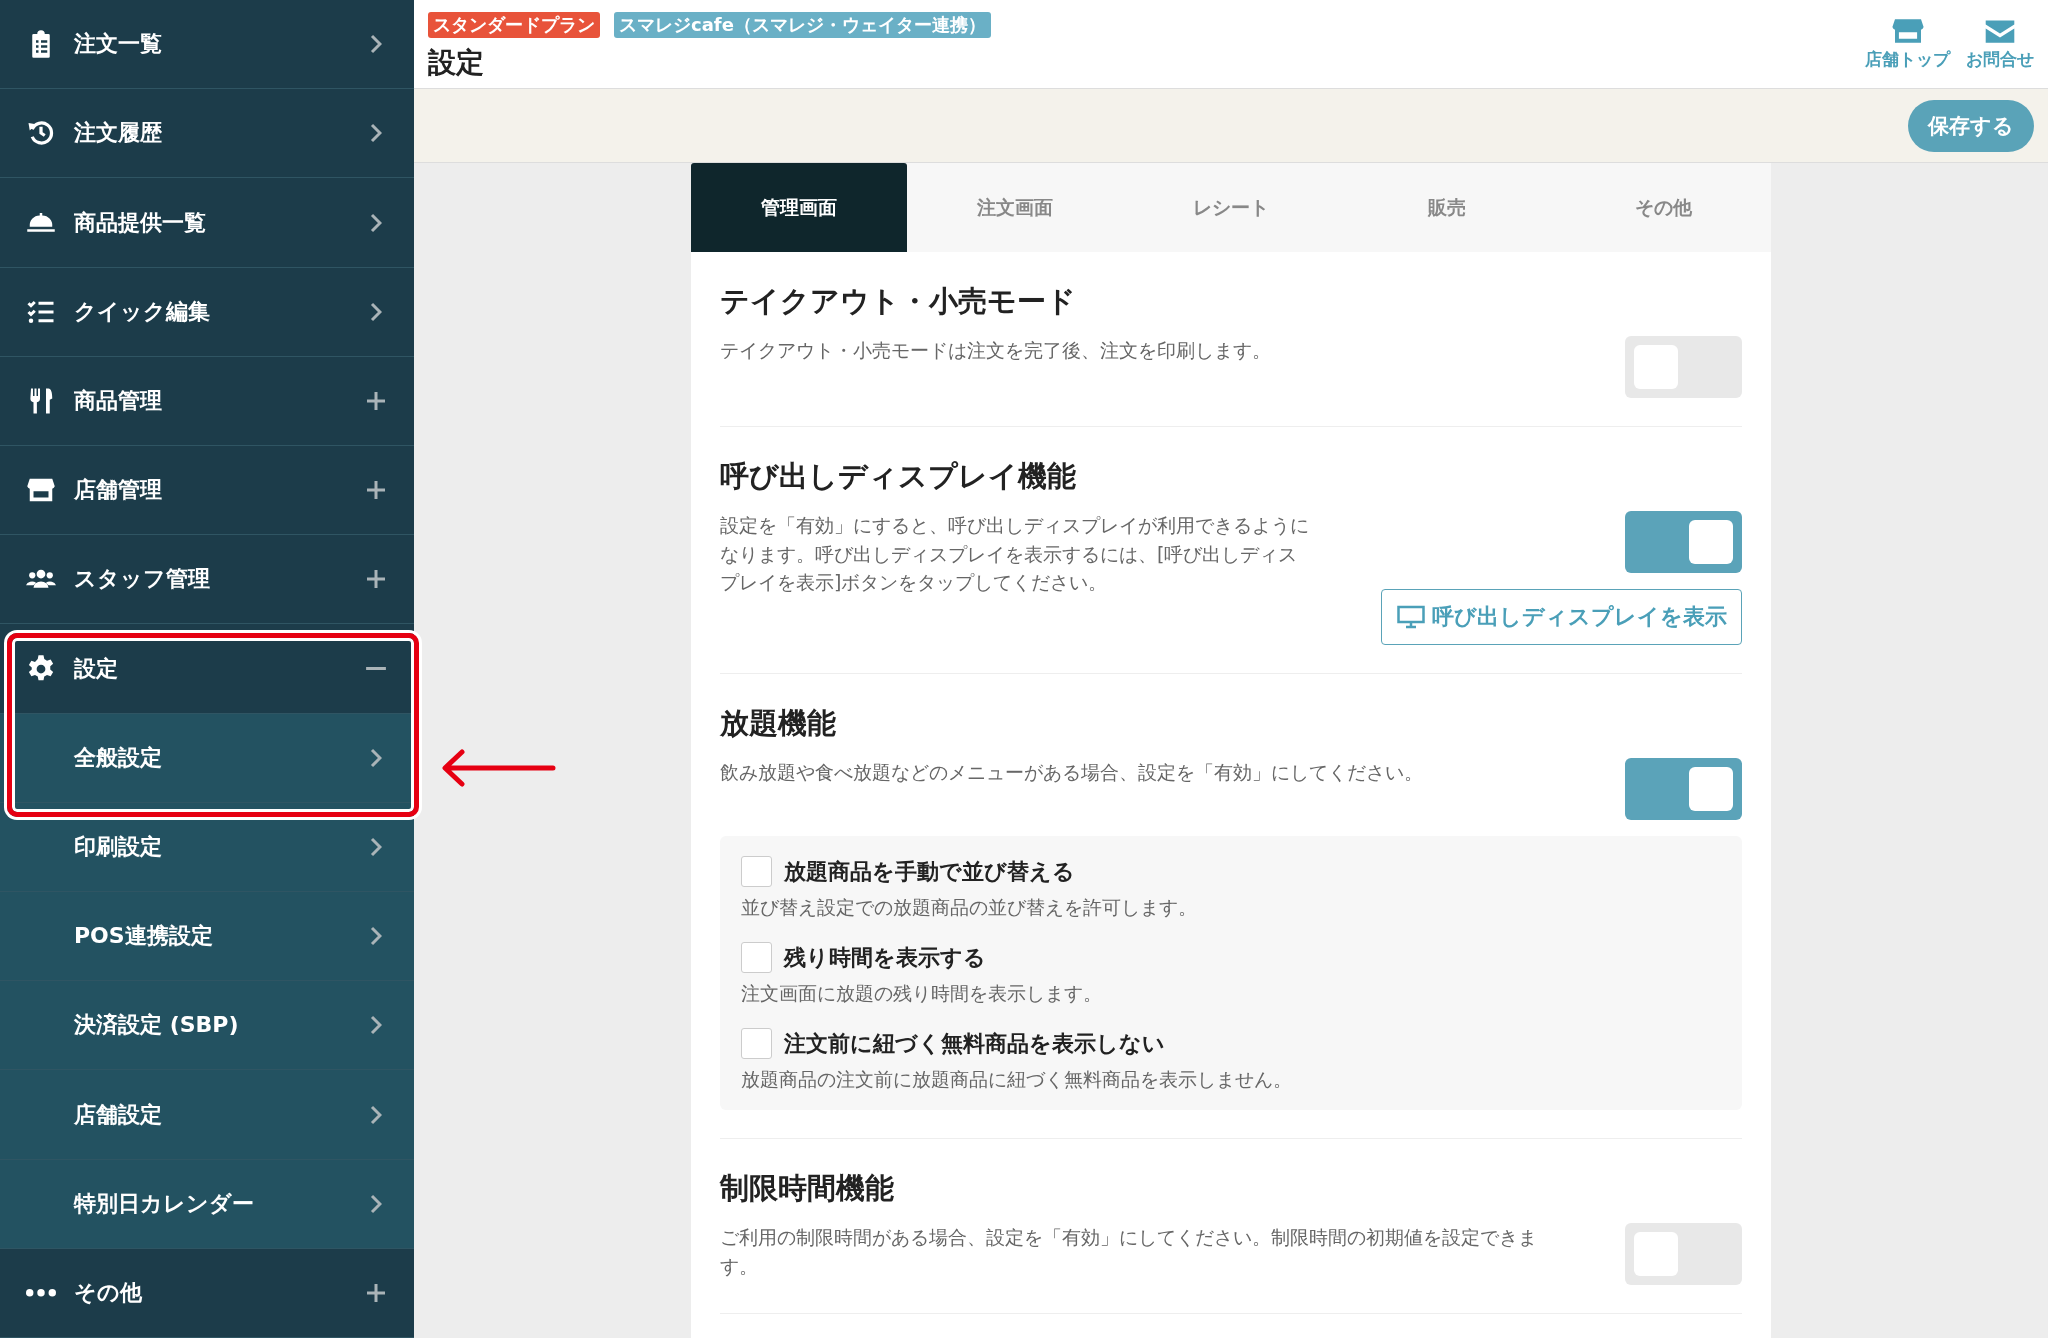  What do you see at coordinates (799, 207) in the screenshot?
I see `tab: 管理画面` at bounding box center [799, 207].